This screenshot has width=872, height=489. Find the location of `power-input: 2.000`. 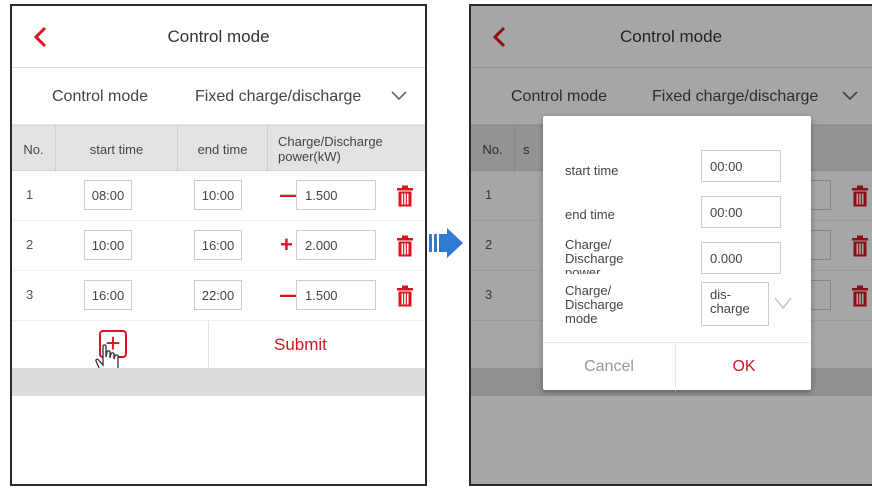

power-input: 2.000 is located at coordinates (336, 245).